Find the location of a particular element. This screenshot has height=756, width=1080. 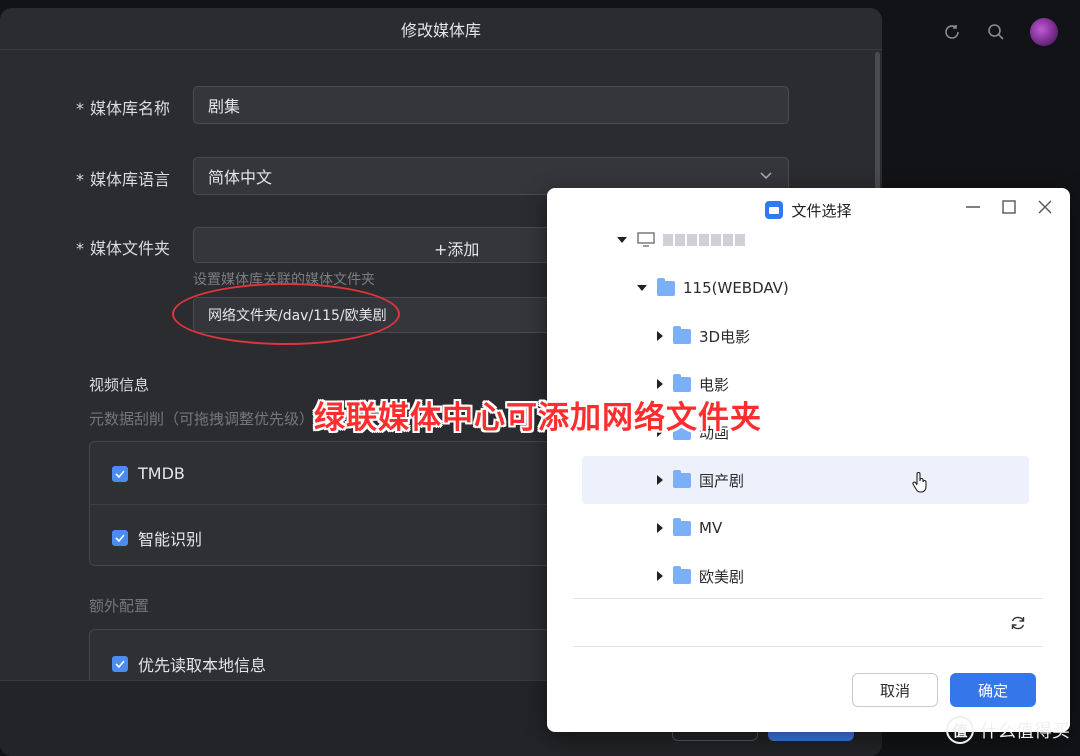

scraper-item-smart: 智能识别 is located at coordinates (157, 538).